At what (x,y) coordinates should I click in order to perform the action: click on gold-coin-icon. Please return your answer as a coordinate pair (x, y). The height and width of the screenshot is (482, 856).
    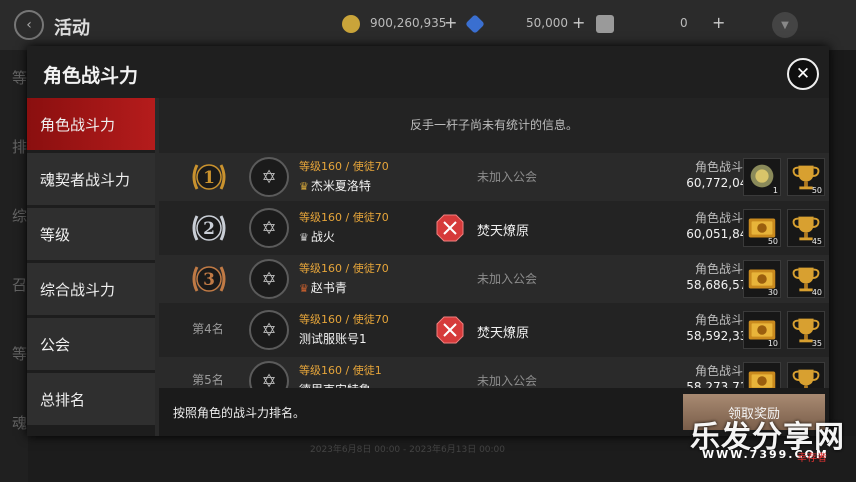
    Looking at the image, I should click on (351, 24).